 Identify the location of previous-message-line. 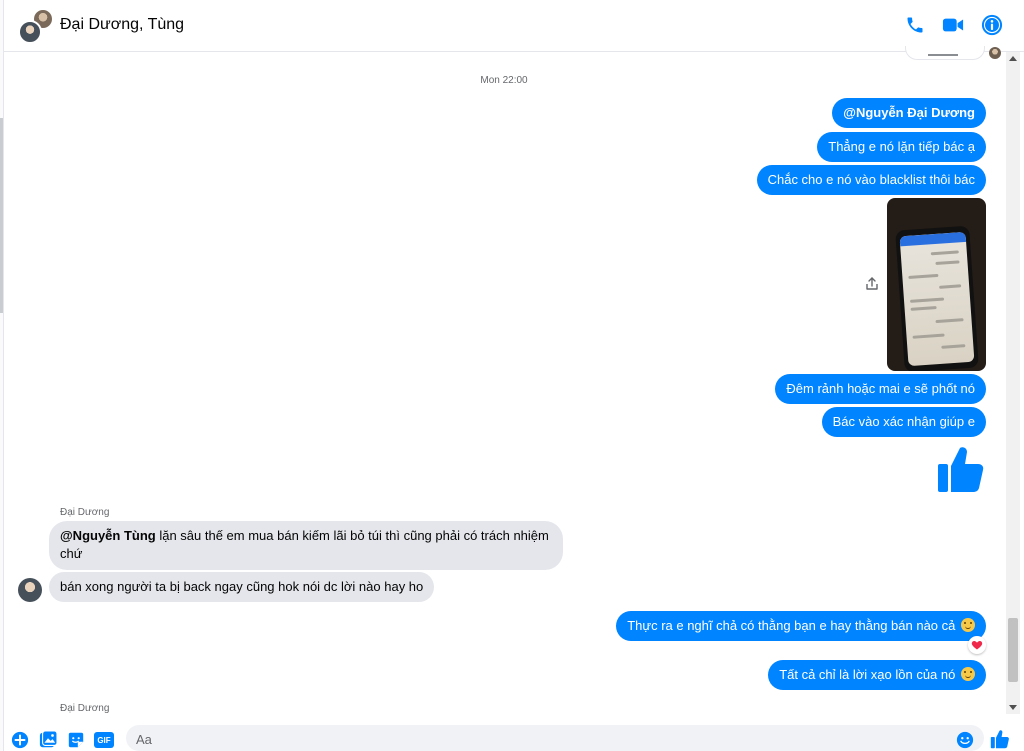
(943, 55).